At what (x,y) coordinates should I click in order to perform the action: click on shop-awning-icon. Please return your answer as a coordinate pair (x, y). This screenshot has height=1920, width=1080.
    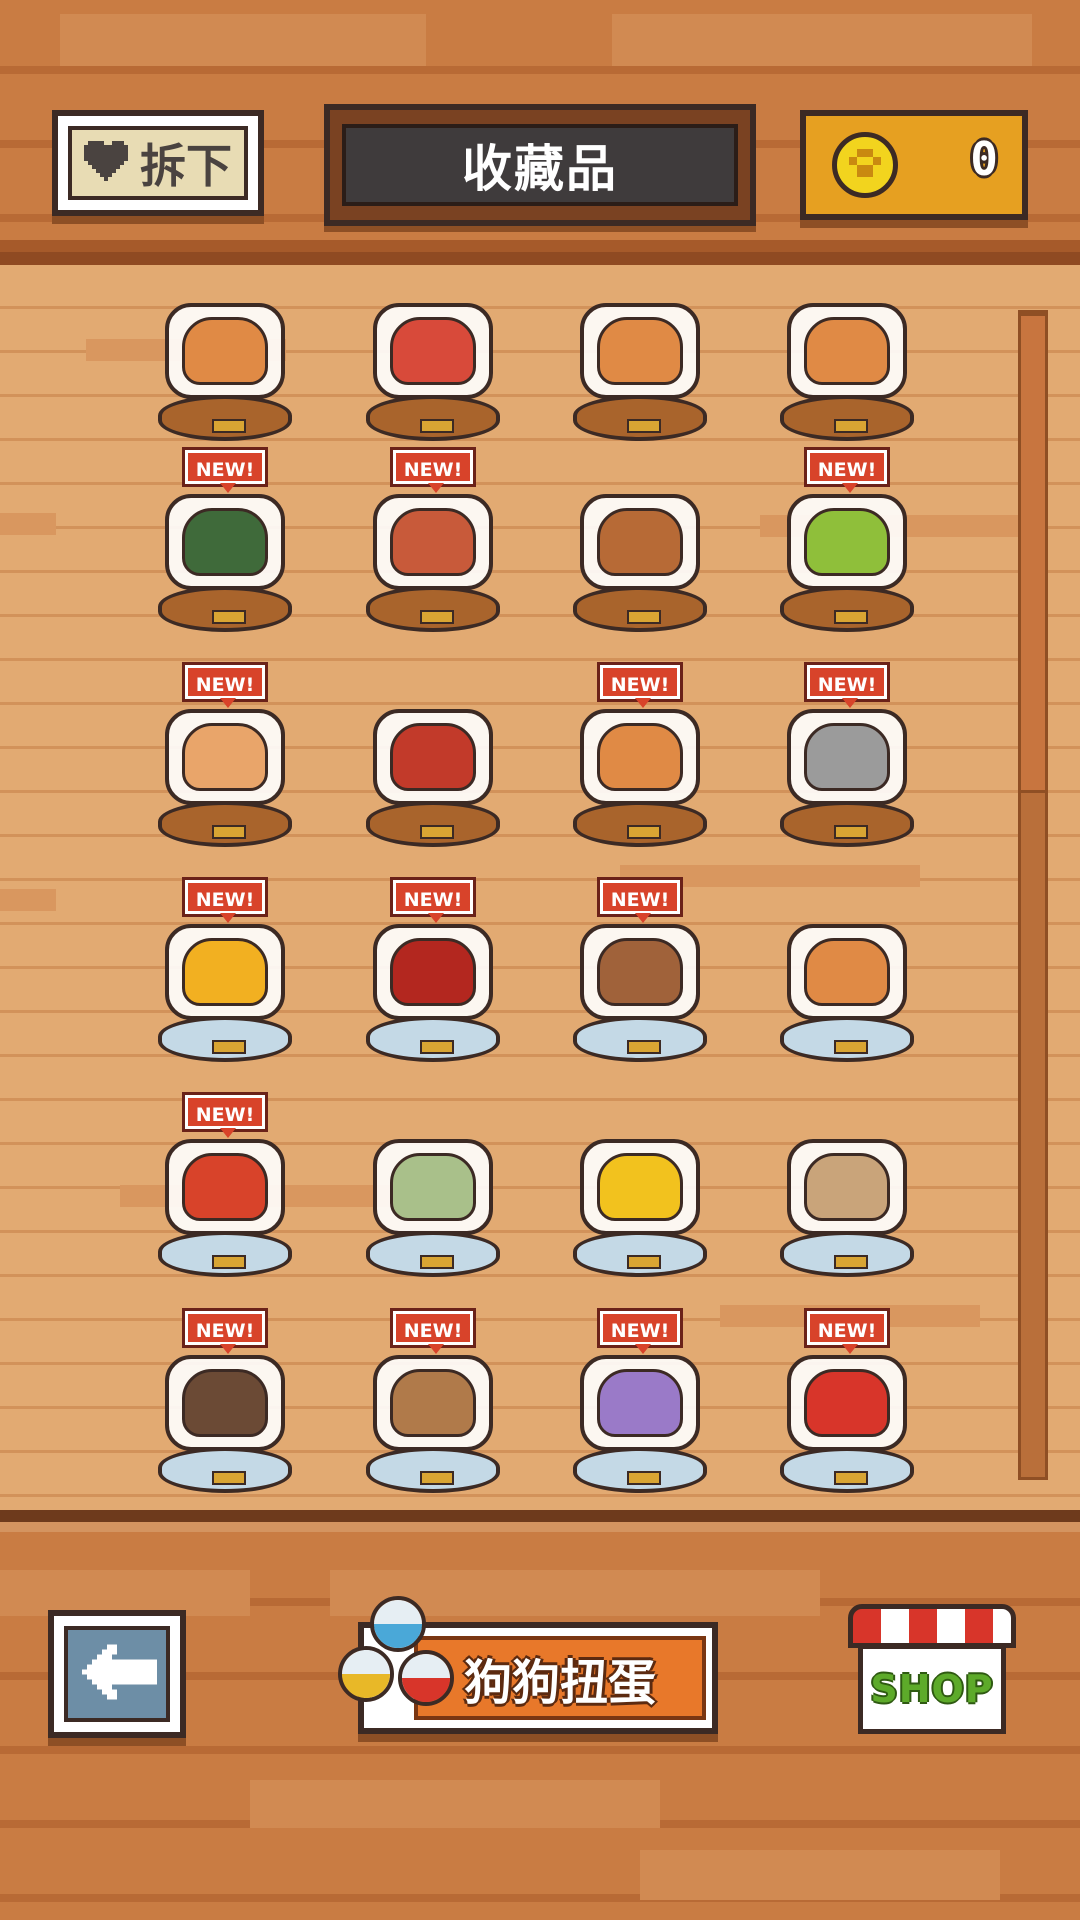
    Looking at the image, I should click on (932, 1626).